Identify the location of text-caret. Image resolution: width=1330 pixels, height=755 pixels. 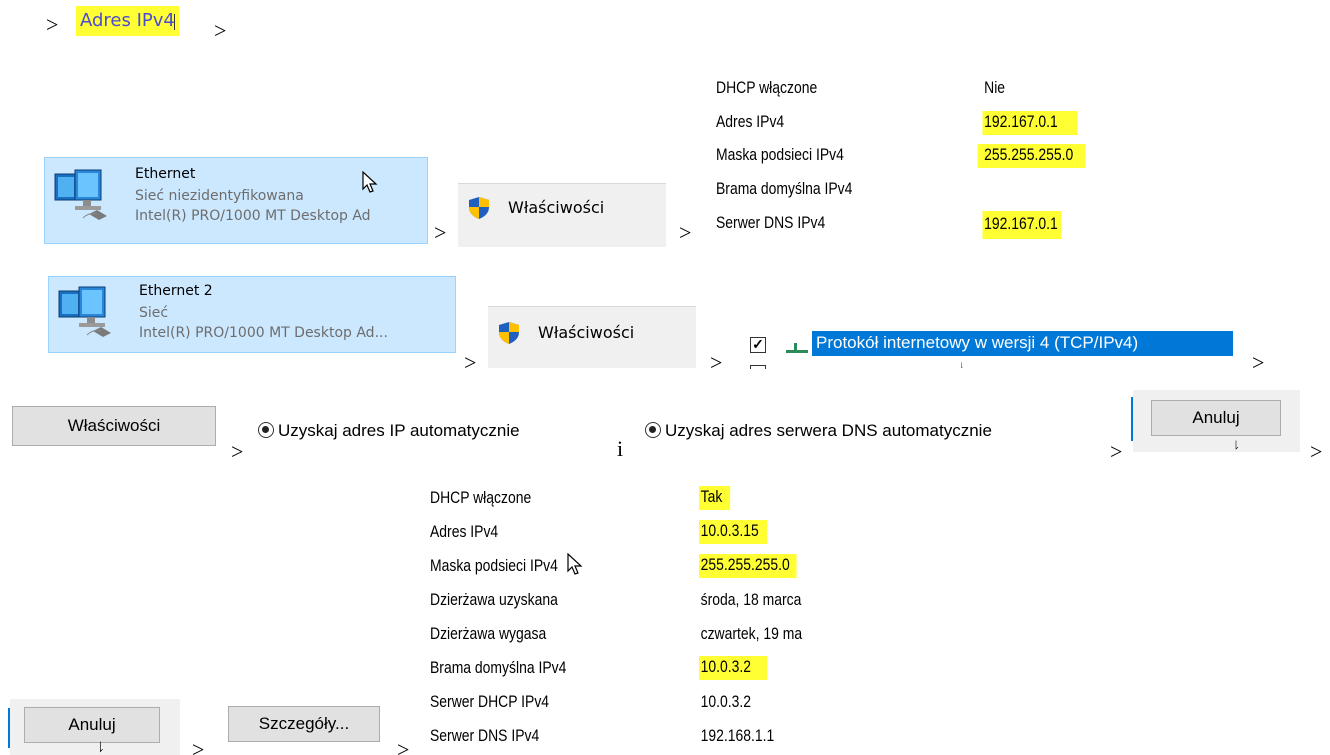
(174, 22).